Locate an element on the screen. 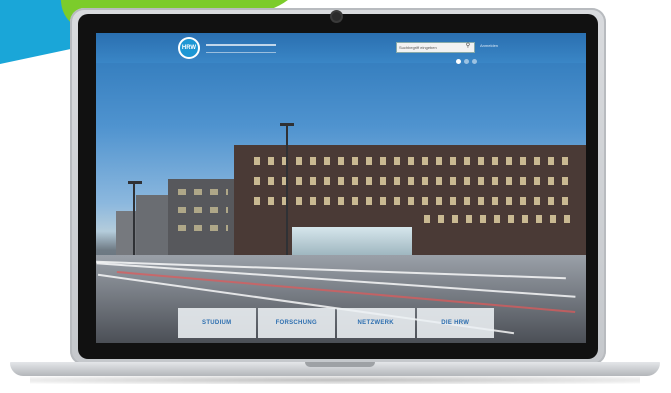 The width and height of the screenshot is (671, 393). hrw-logo: HRW is located at coordinates (189, 48).